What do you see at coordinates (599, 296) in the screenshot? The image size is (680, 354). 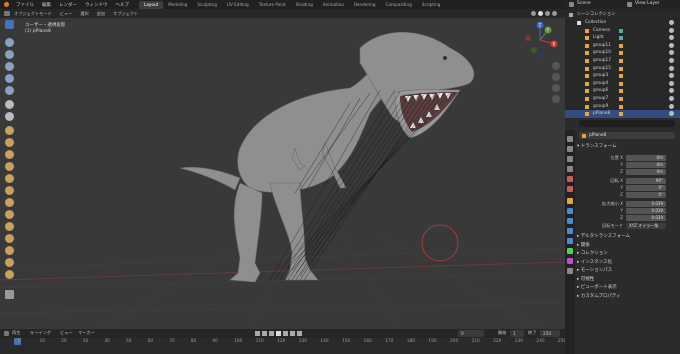 I see `properties-panel-header: ▸ カスタムプロパティ` at bounding box center [599, 296].